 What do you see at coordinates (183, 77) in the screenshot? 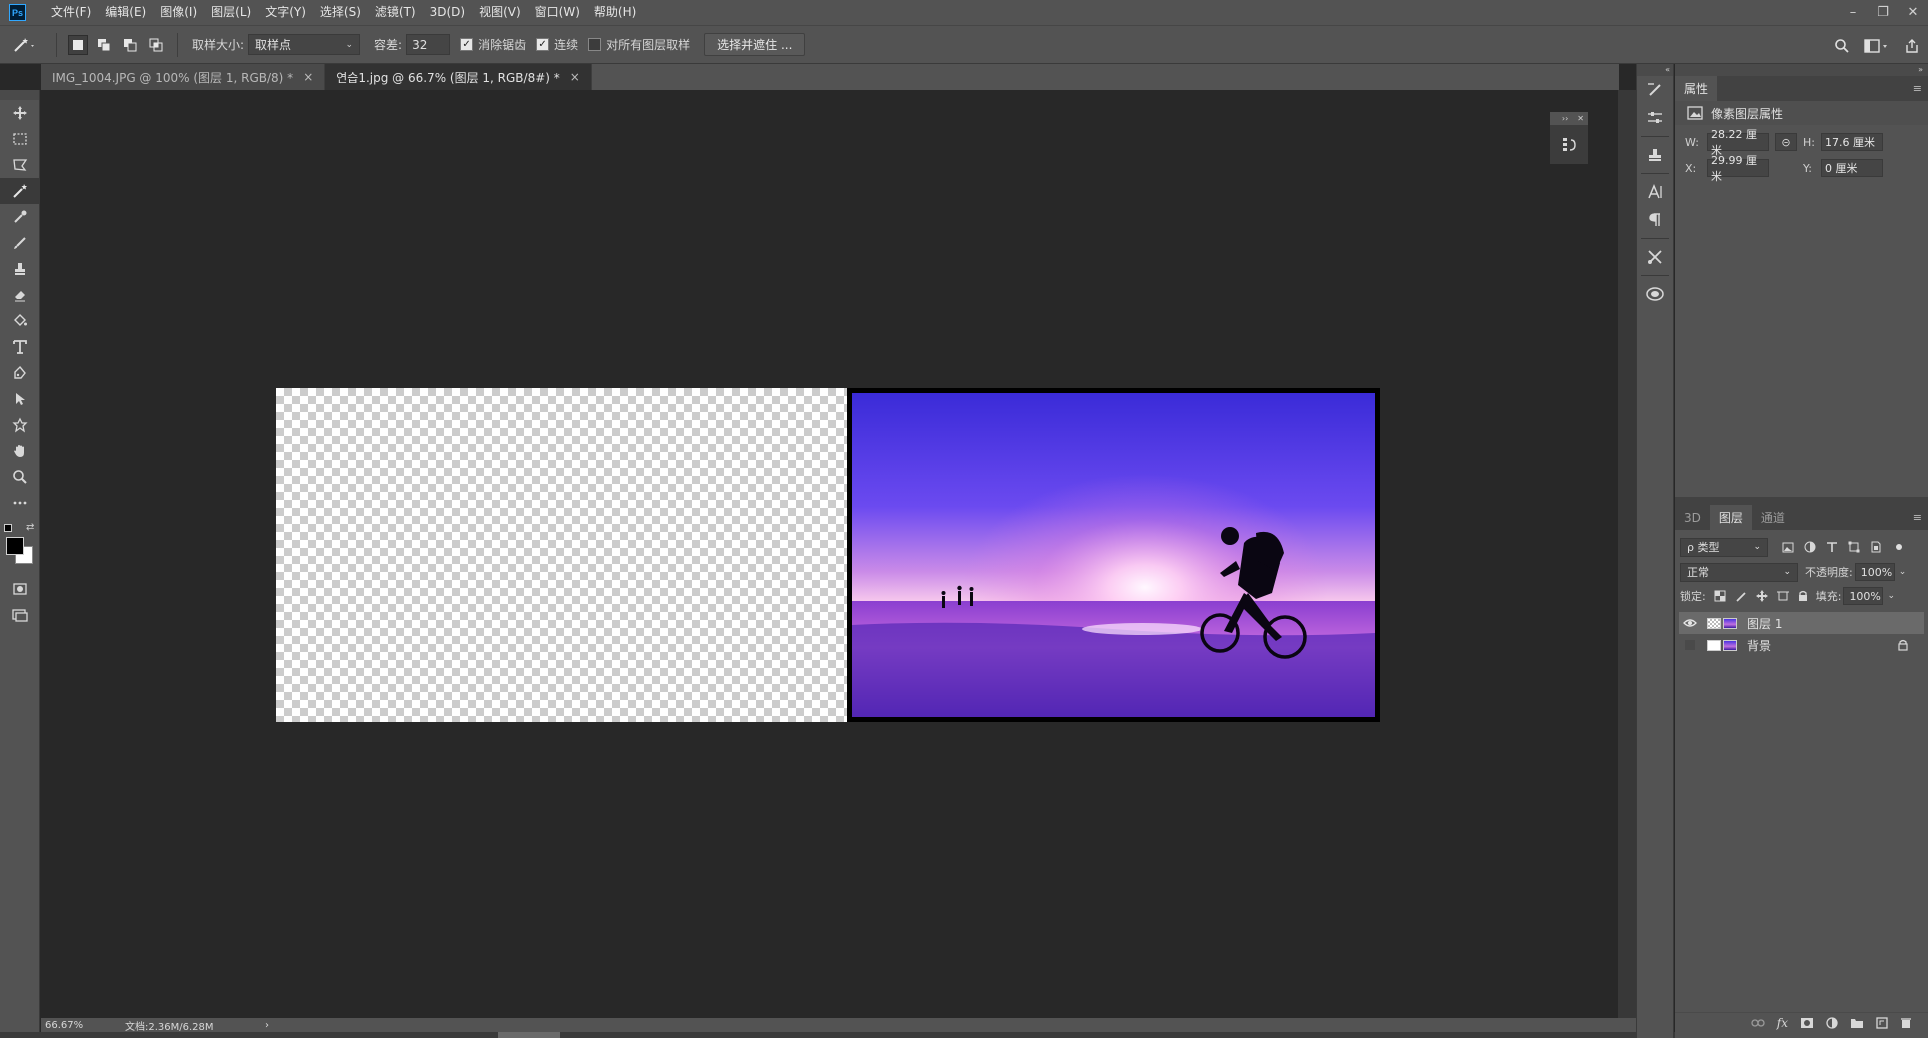
I see `document-tab: IMG_1004.JPG @ 100% (图层 1, RGB/8) * ×` at bounding box center [183, 77].